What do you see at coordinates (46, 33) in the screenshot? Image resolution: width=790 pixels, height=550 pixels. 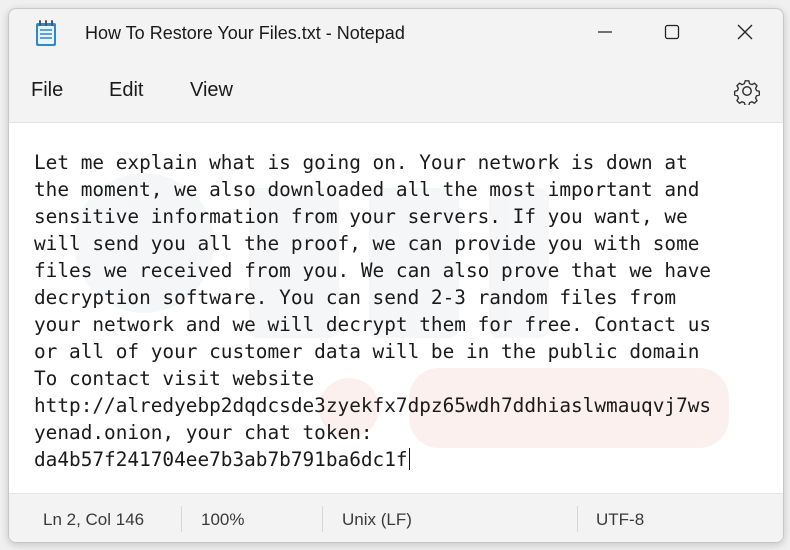 I see `notepad-icon` at bounding box center [46, 33].